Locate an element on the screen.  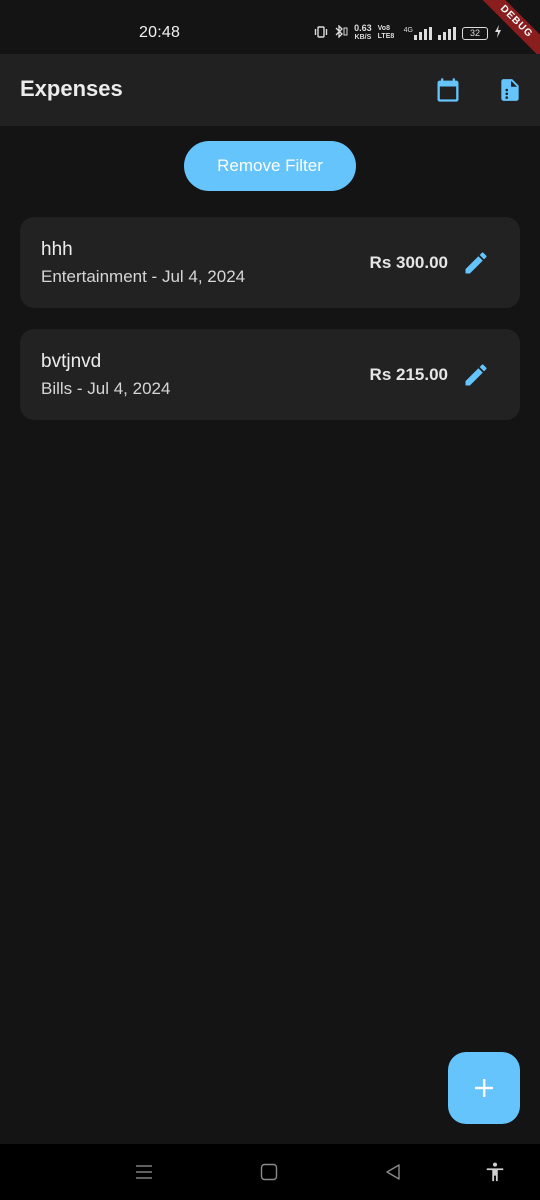
app-bar: Expenses is located at coordinates (270, 90).